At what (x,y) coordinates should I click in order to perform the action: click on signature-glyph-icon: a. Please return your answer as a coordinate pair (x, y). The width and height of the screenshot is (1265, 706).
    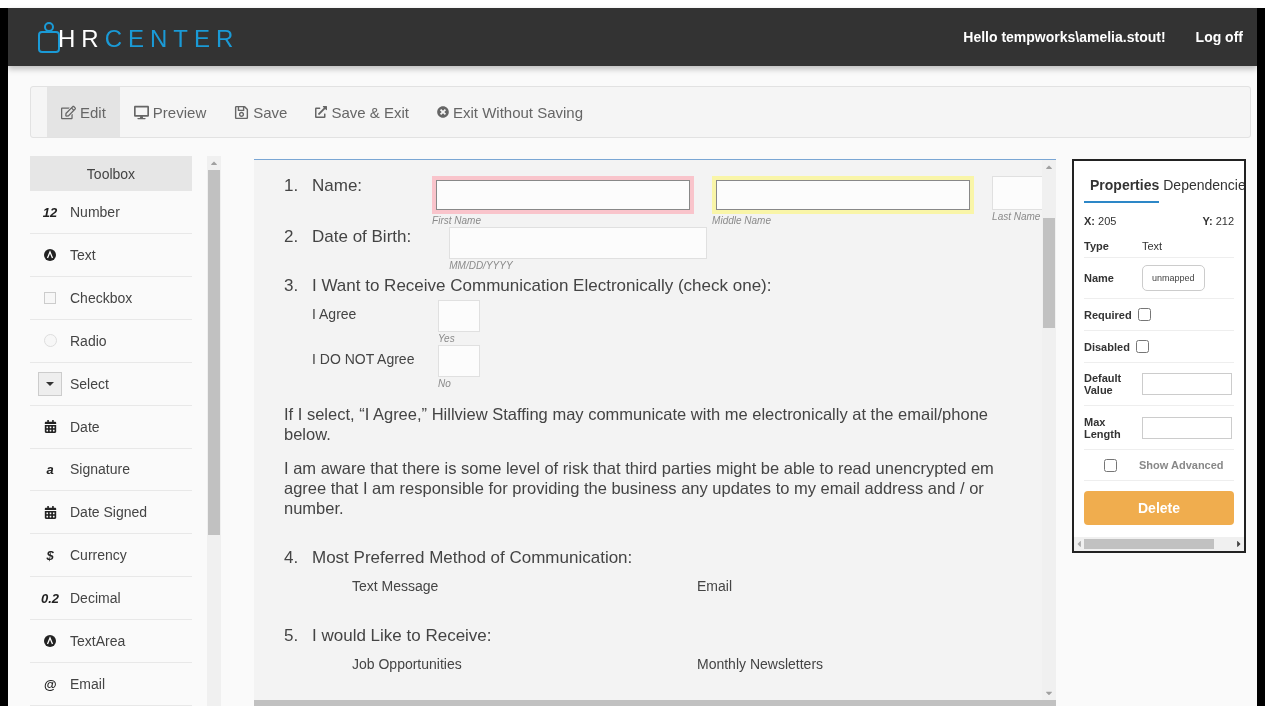
    Looking at the image, I should click on (50, 469).